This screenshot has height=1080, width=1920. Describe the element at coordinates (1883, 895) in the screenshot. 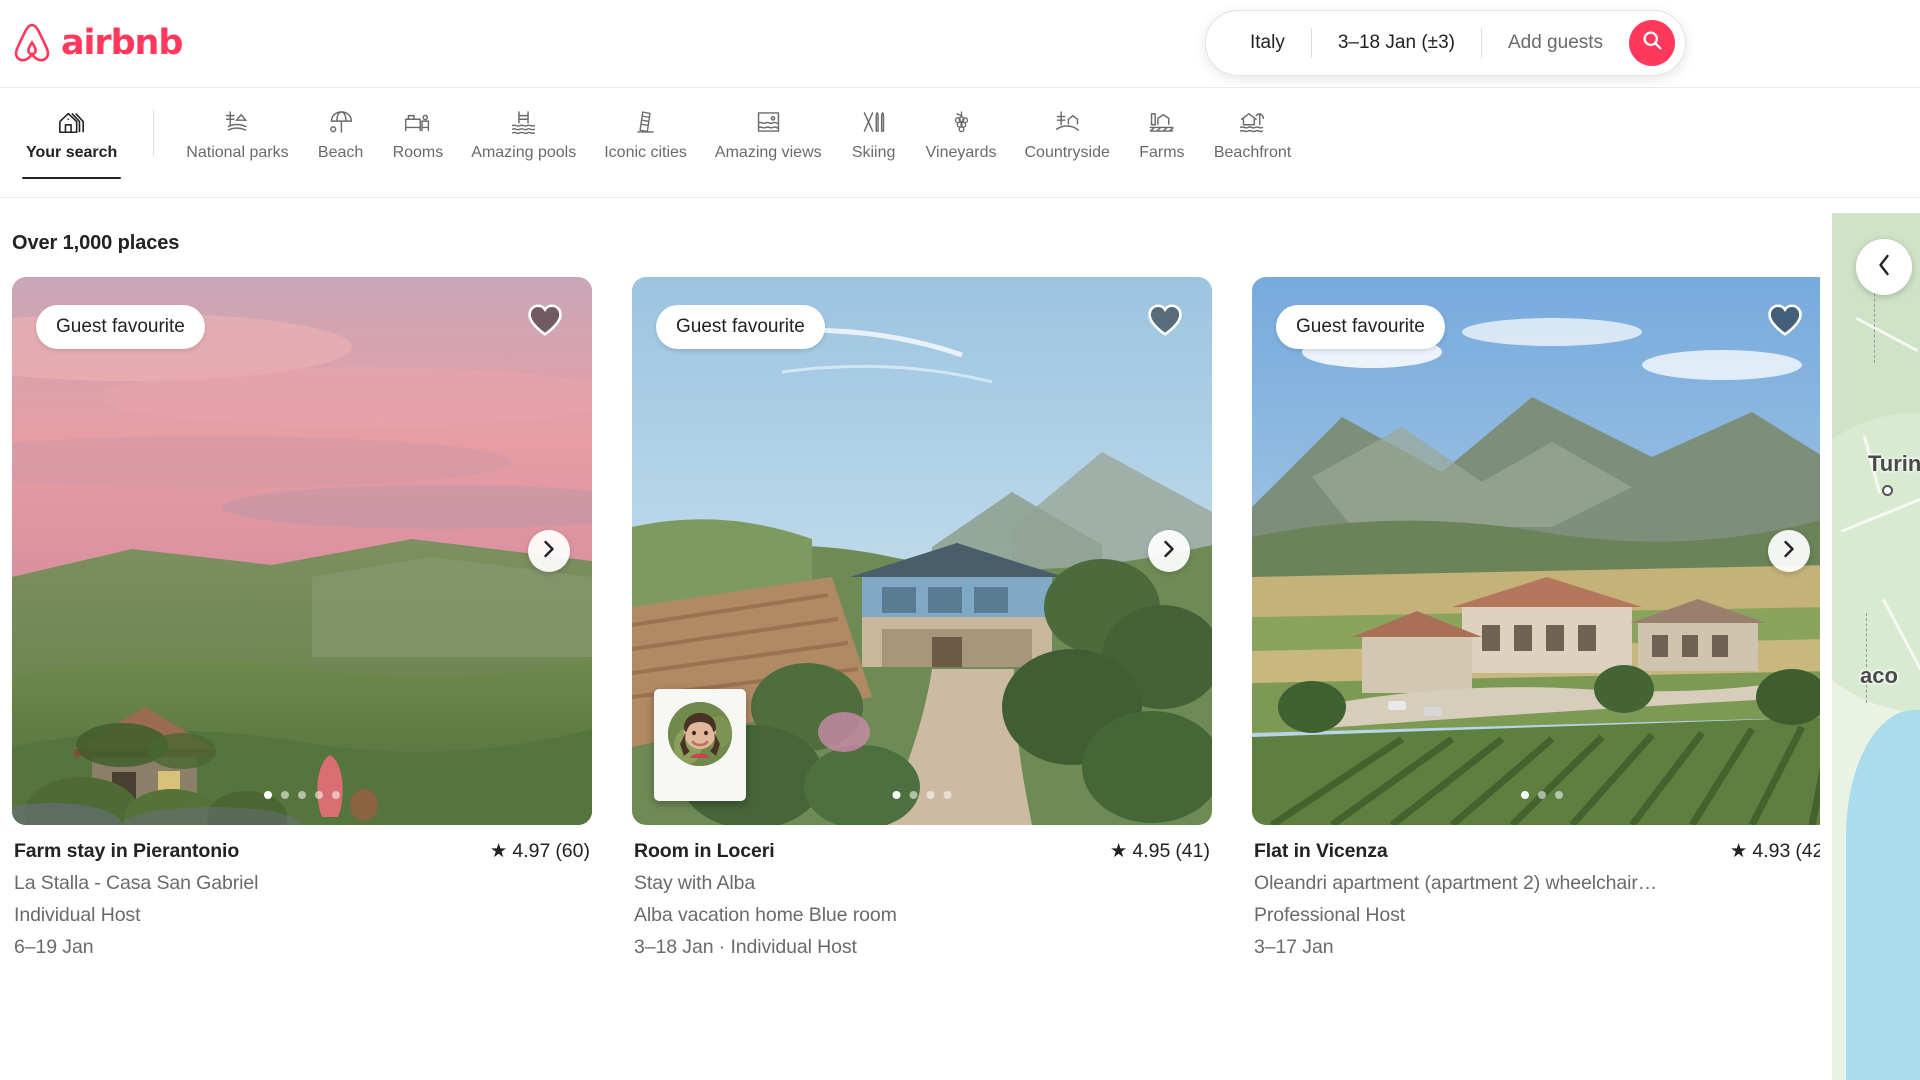

I see `map-water` at that location.